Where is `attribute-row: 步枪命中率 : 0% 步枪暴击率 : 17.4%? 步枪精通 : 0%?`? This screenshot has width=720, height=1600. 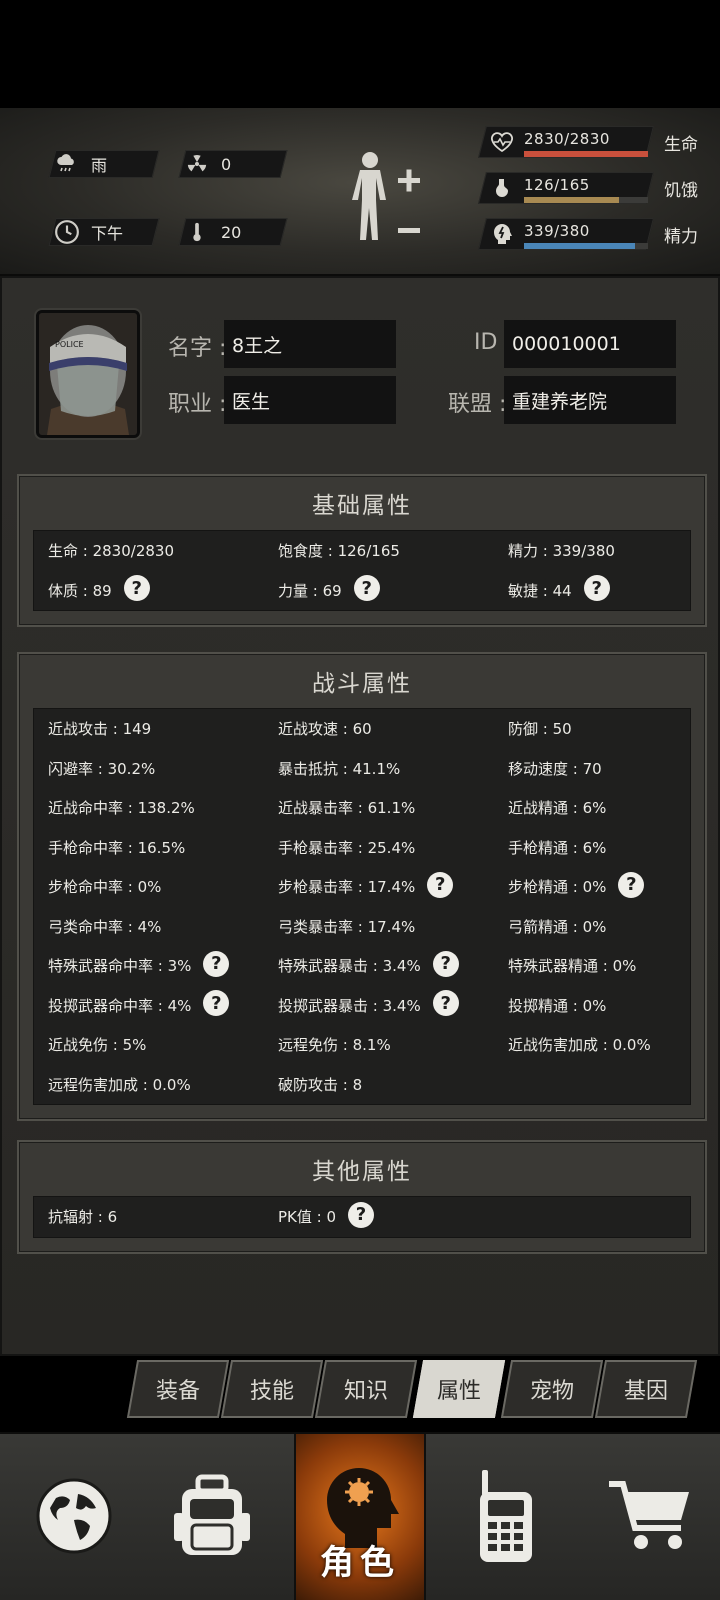 attribute-row: 步枪命中率 : 0% 步枪暴击率 : 17.4%? 步枪精通 : 0%? is located at coordinates (362, 887).